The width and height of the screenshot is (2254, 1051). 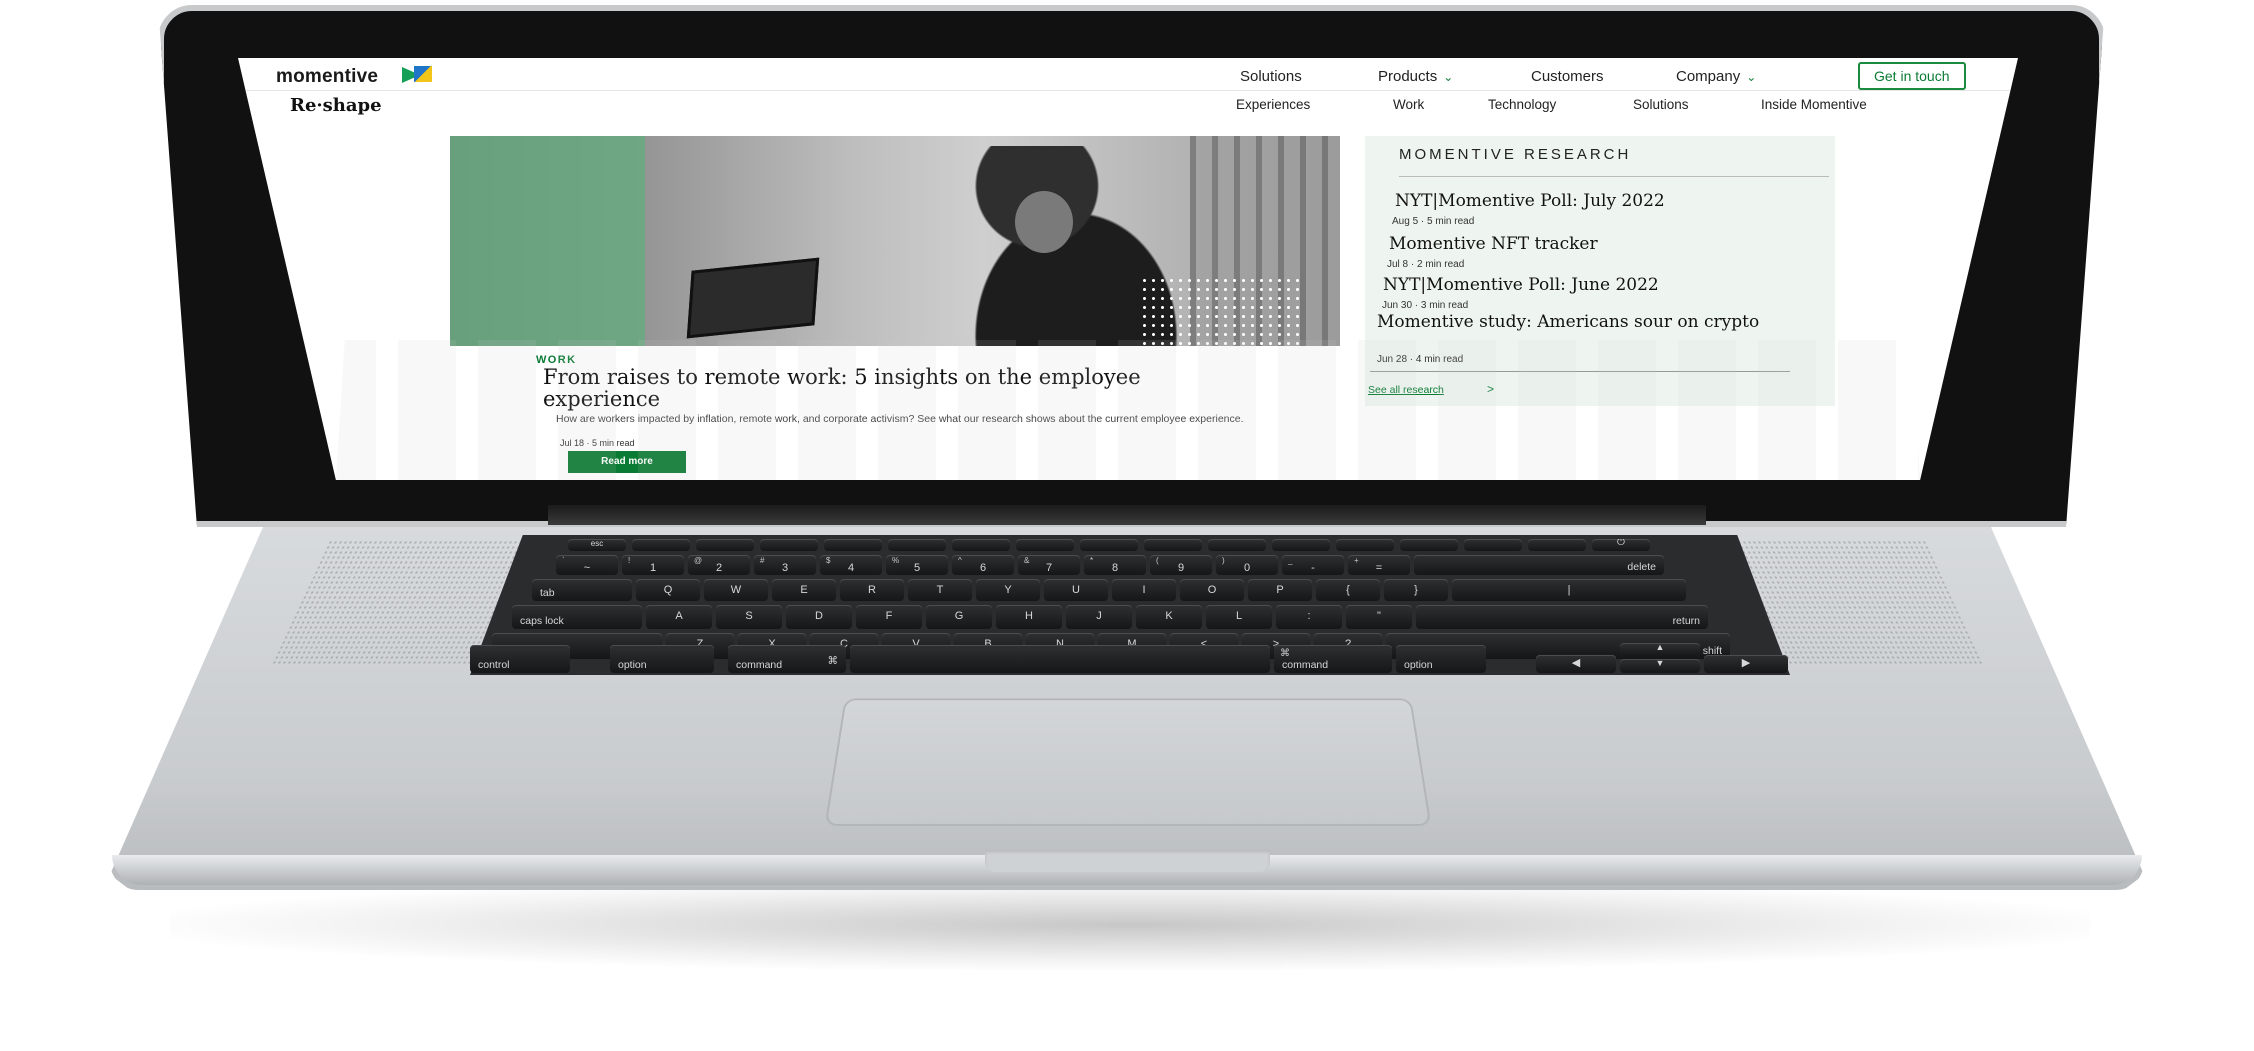 I want to click on key-f9, so click(x=1173, y=545).